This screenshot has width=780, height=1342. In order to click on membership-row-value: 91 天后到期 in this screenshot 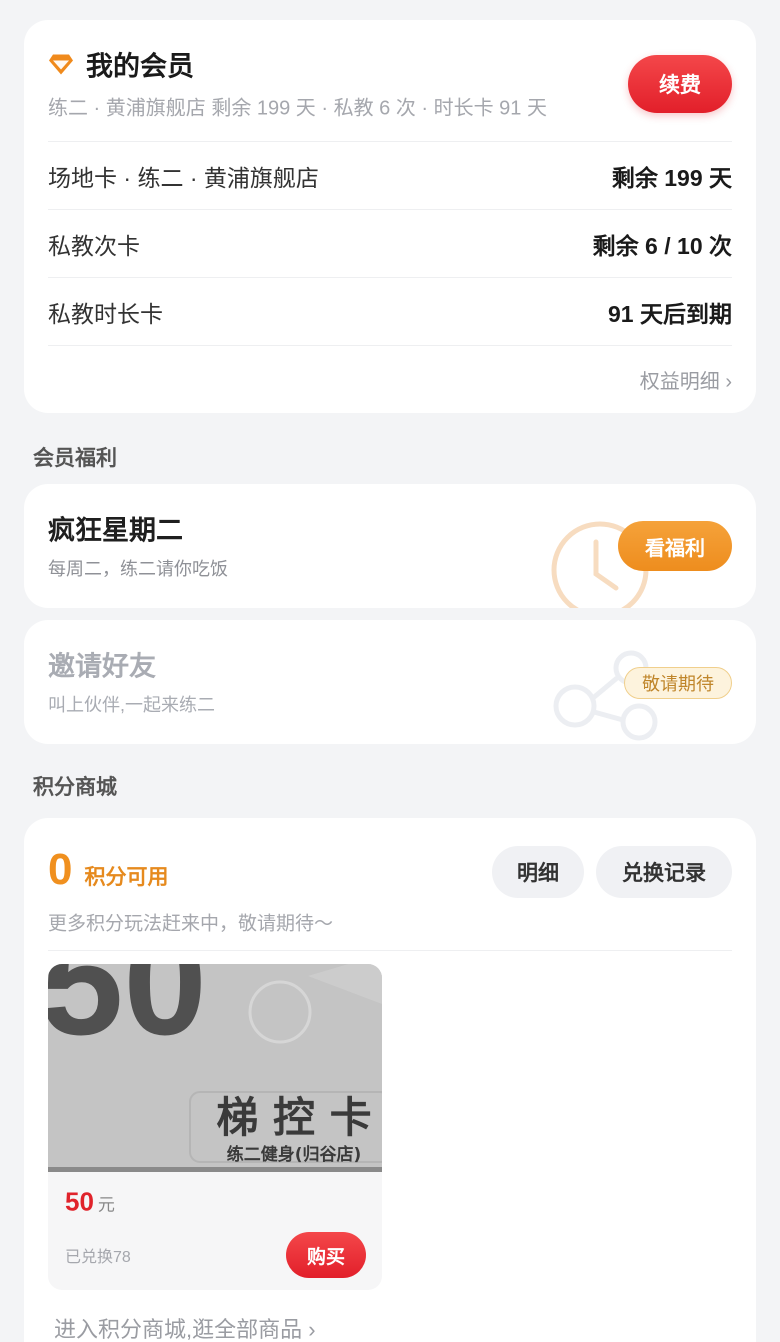, I will do `click(670, 313)`.